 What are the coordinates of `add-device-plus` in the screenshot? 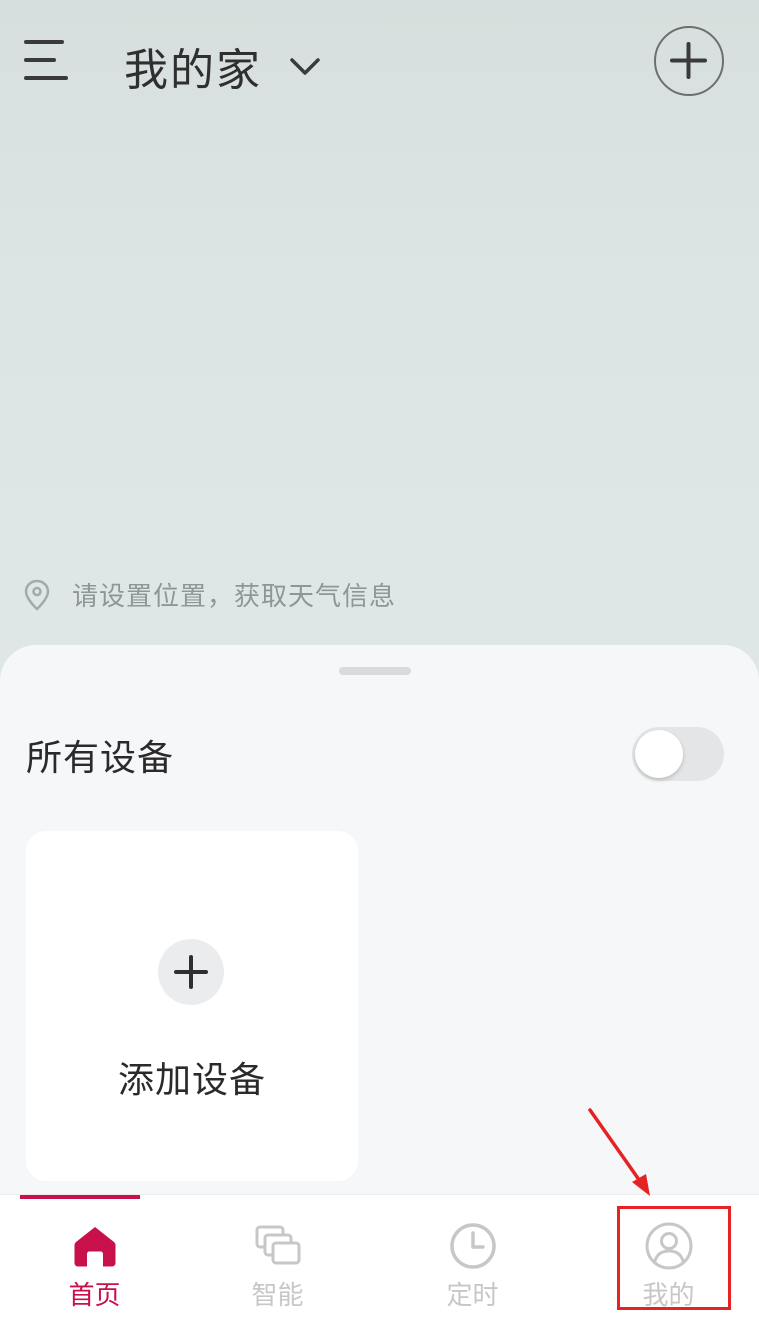 It's located at (191, 972).